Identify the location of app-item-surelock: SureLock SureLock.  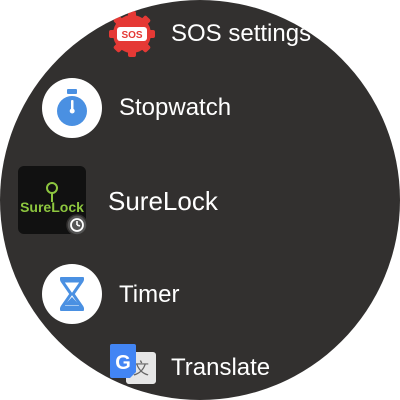
(156, 201).